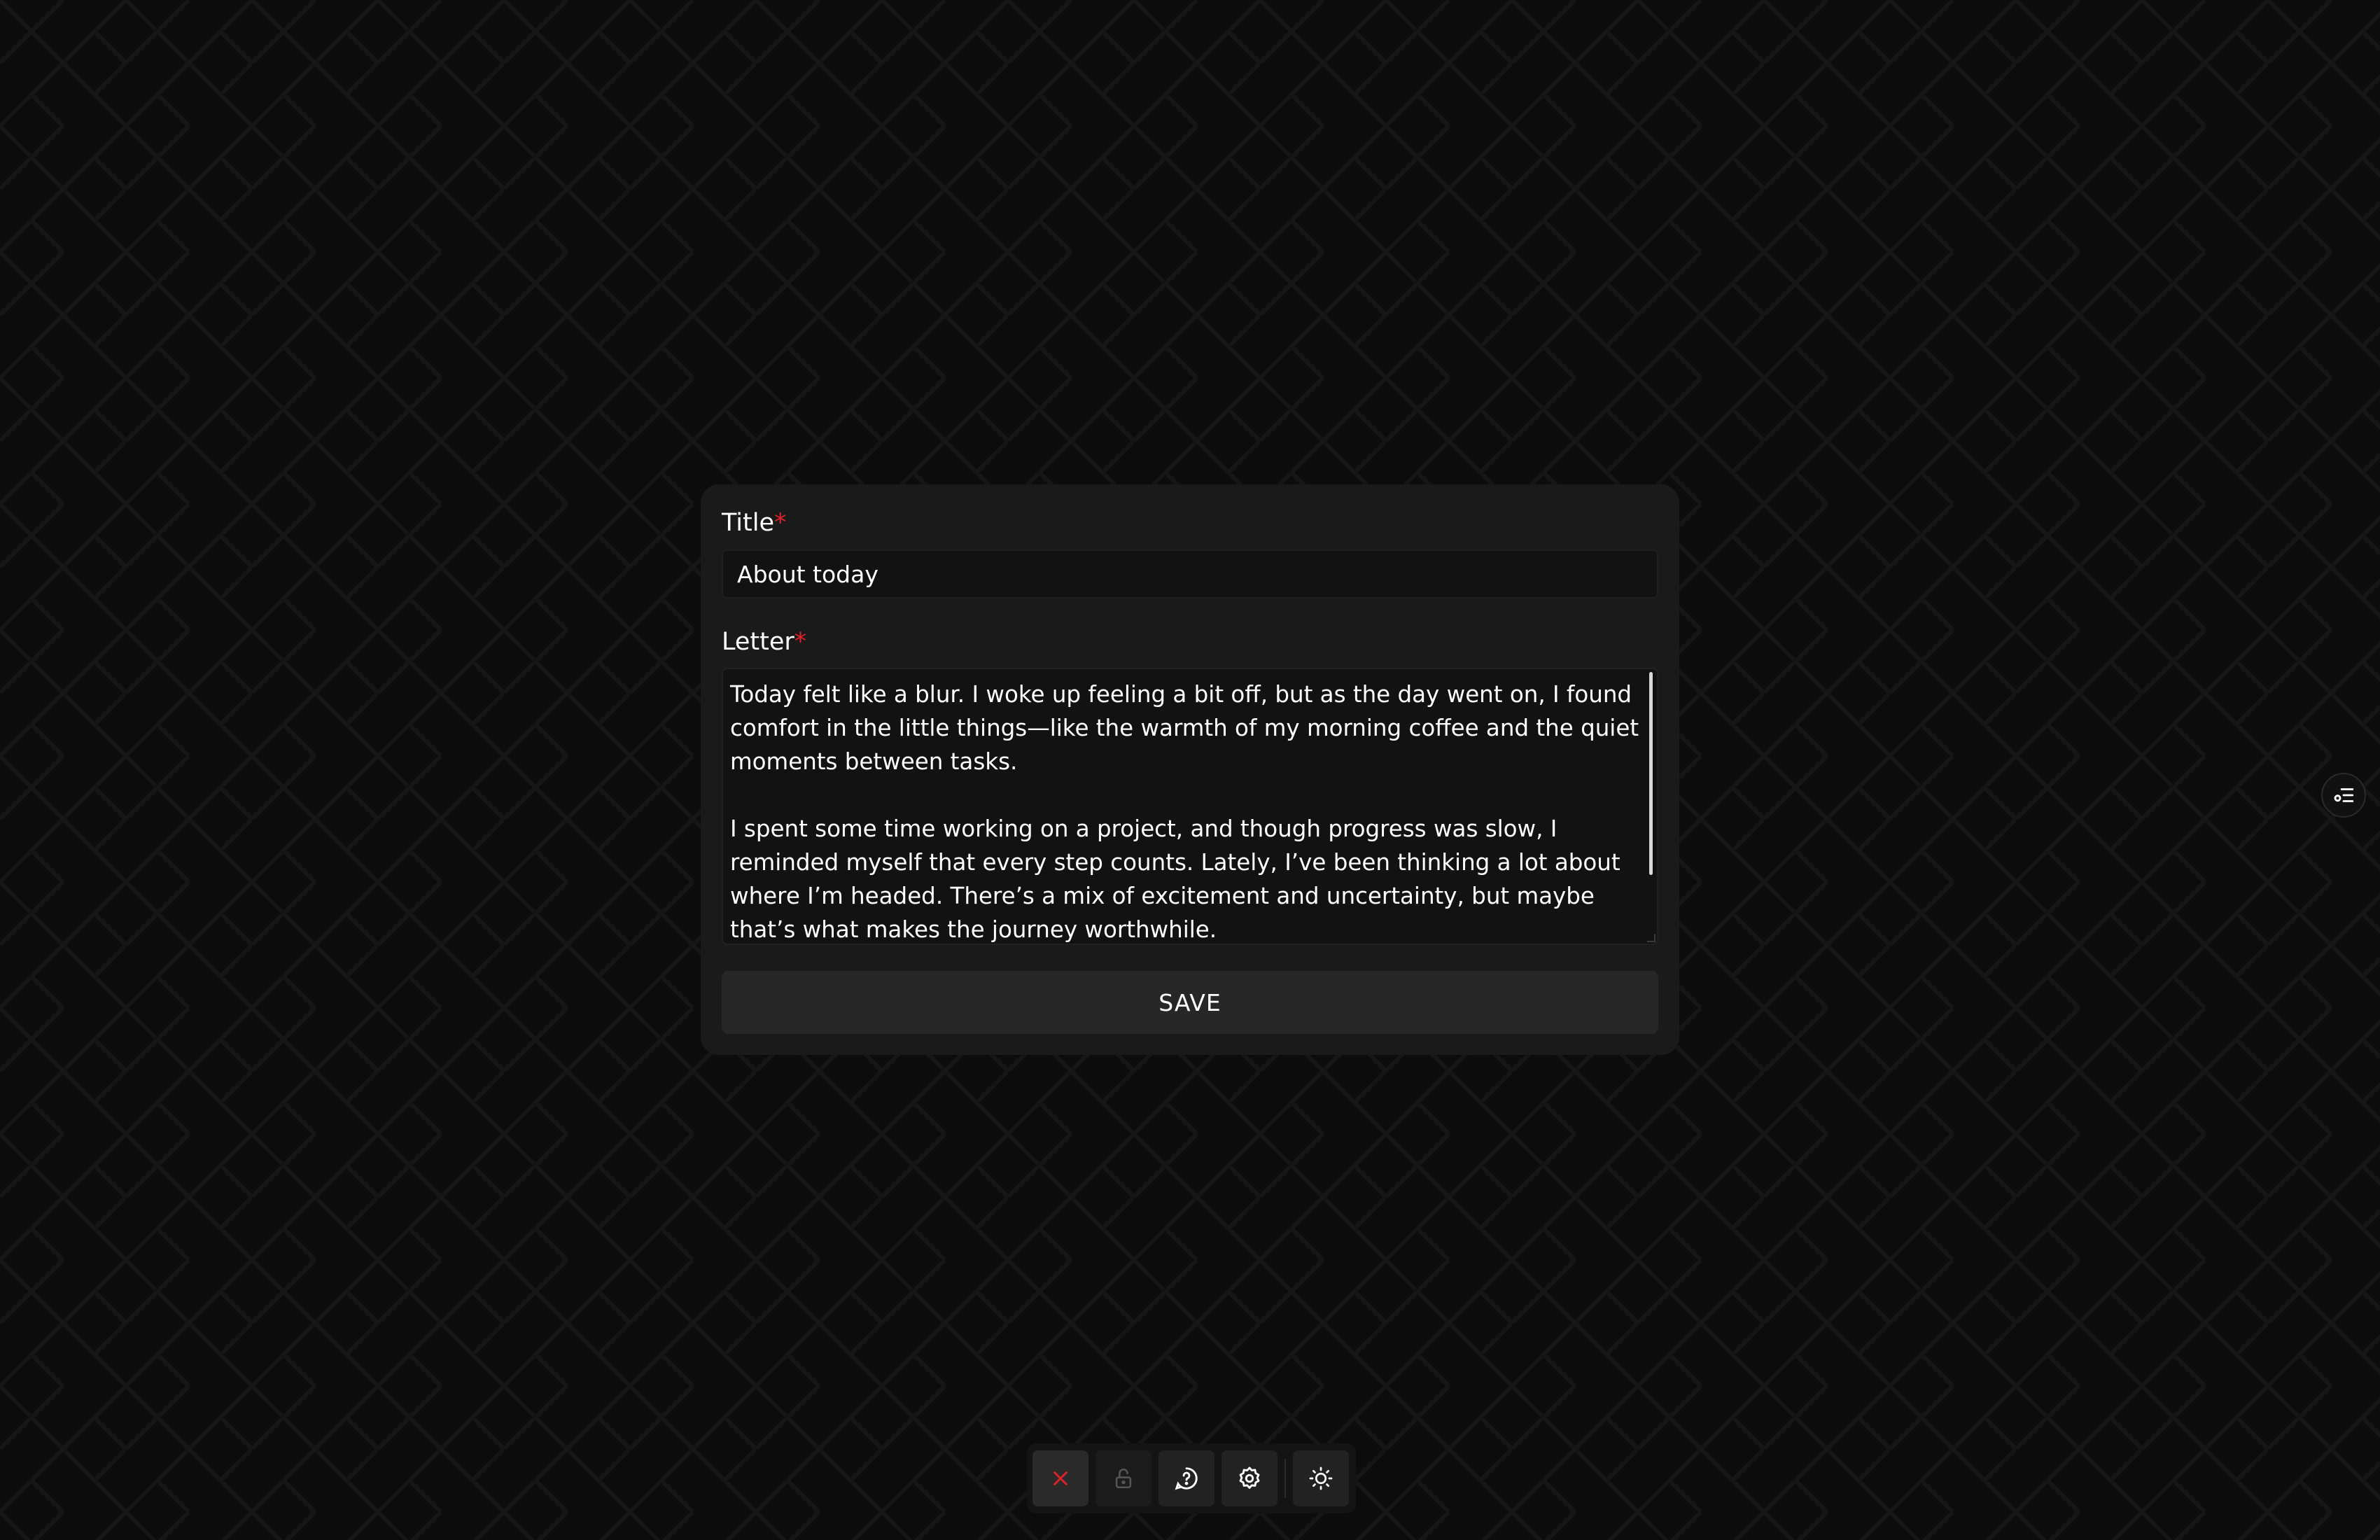 Image resolution: width=2380 pixels, height=1540 pixels. What do you see at coordinates (1651, 773) in the screenshot?
I see `letter-scrollbar` at bounding box center [1651, 773].